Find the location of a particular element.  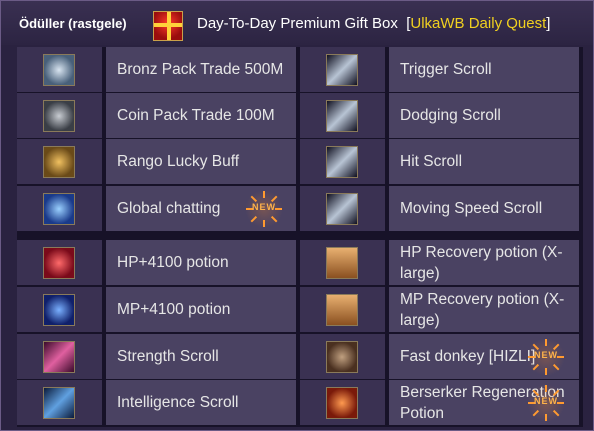

red-potion-icon is located at coordinates (59, 263).